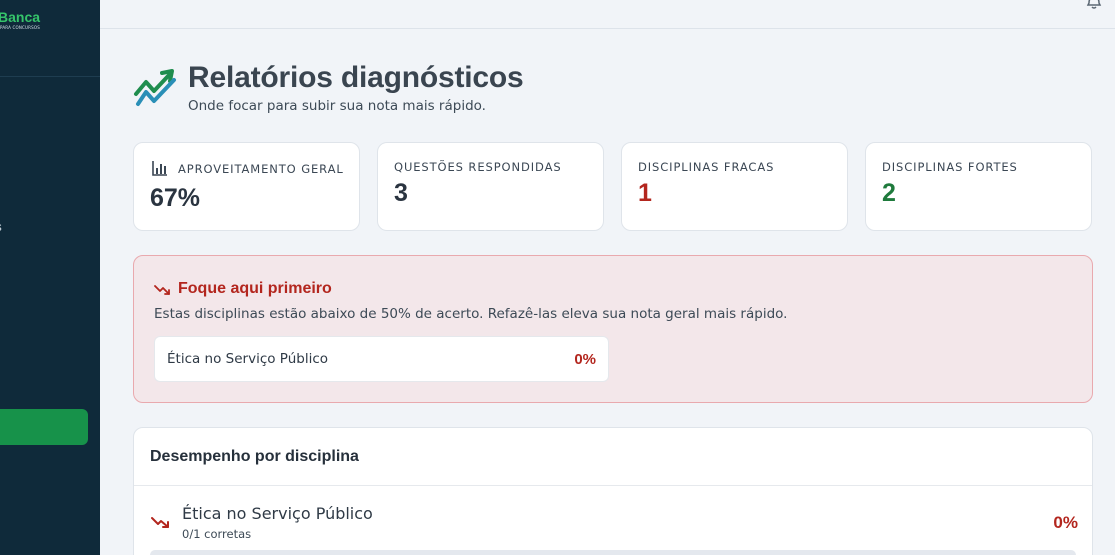 The width and height of the screenshot is (1115, 555). I want to click on stat-card-fortes: Disciplinas fortes 2, so click(978, 186).